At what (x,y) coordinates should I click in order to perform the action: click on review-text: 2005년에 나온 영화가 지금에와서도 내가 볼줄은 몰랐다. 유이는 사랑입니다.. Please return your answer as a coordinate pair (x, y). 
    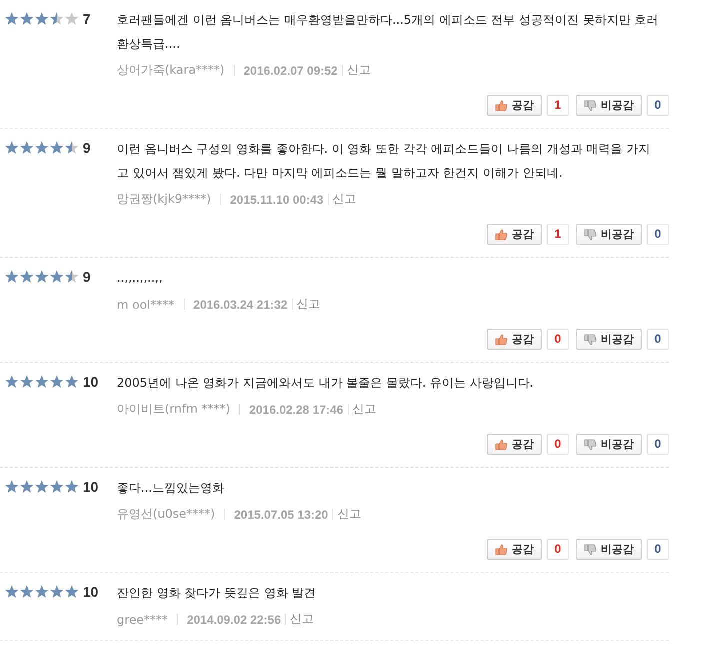
    Looking at the image, I should click on (326, 383).